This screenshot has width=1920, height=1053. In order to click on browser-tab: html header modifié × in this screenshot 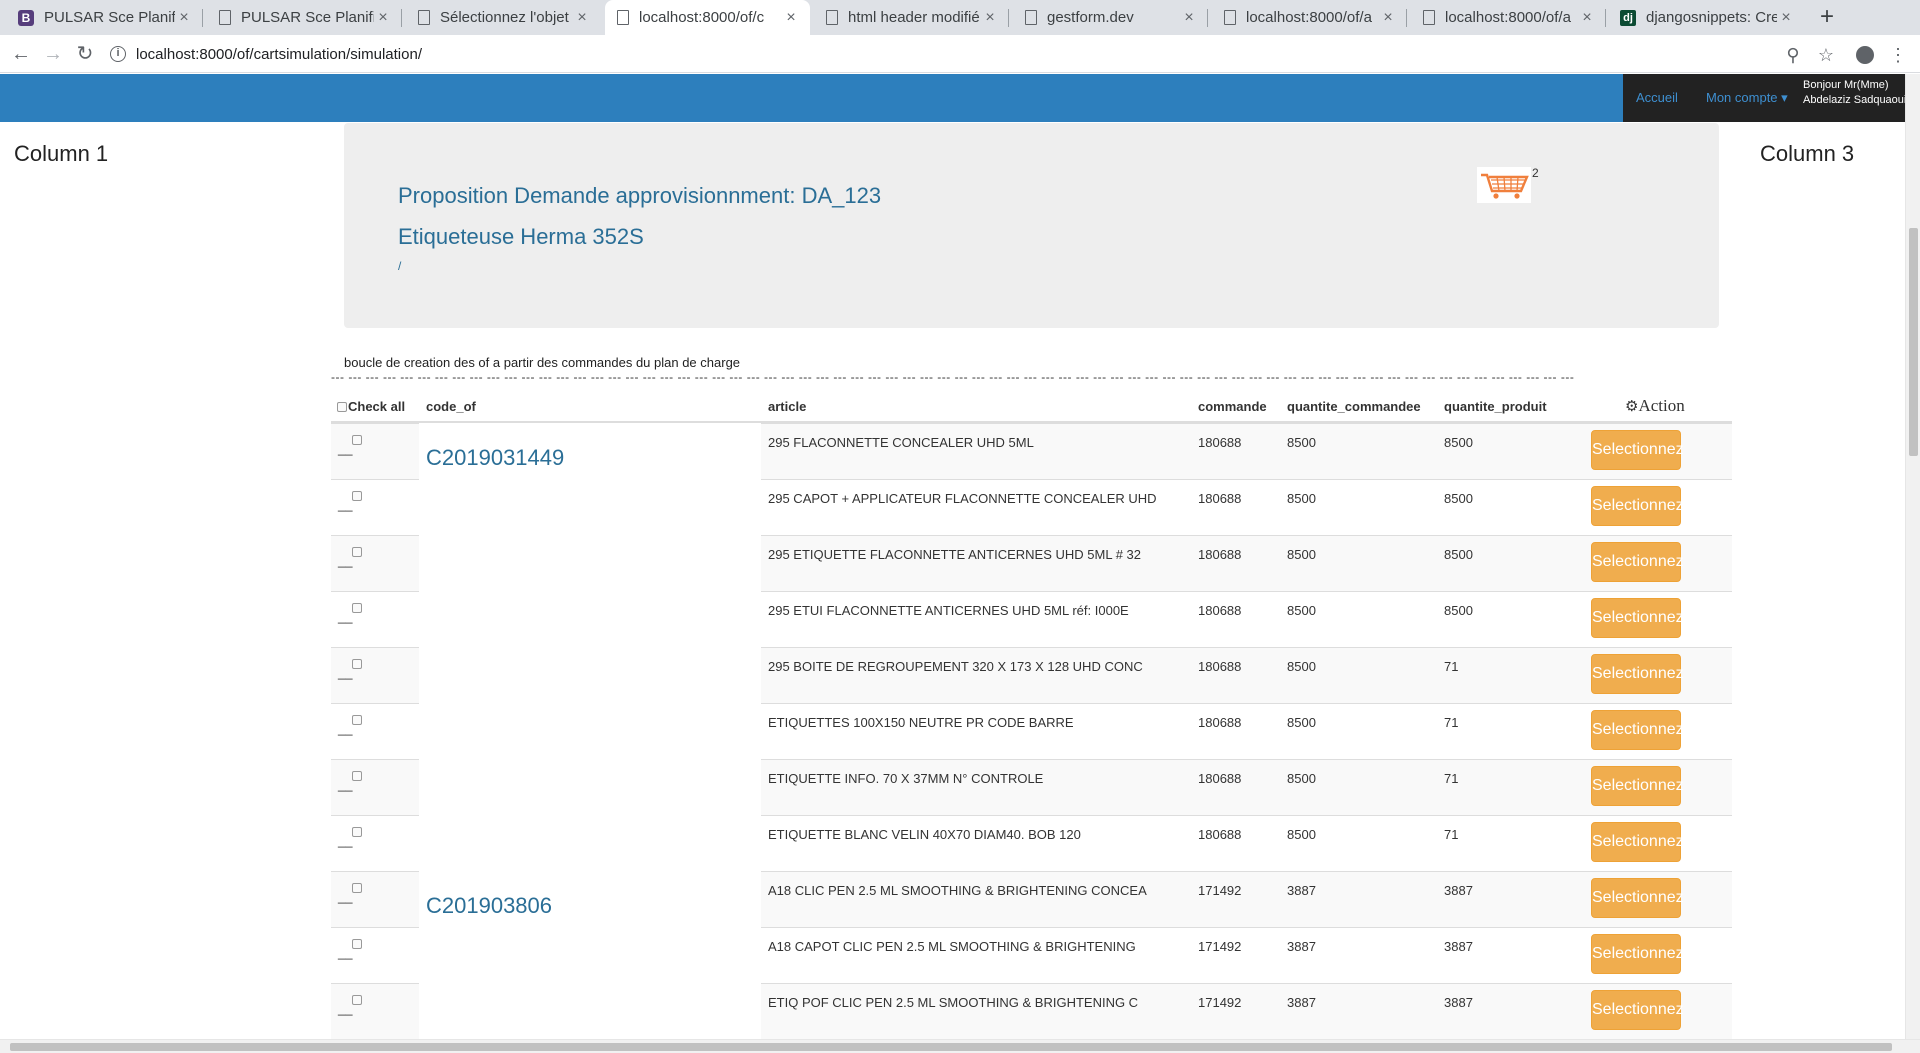, I will do `click(911, 17)`.